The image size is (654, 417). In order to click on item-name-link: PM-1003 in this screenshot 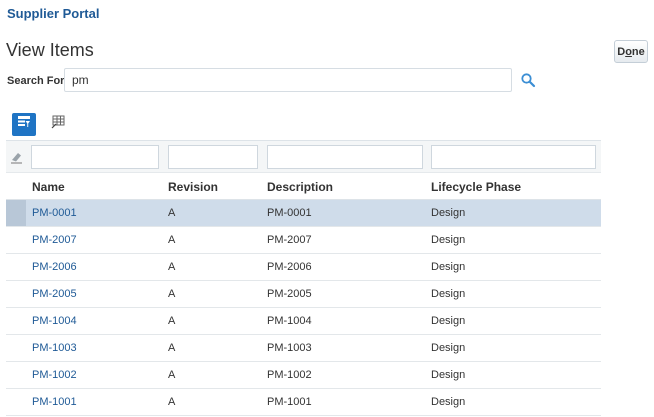, I will do `click(54, 348)`.